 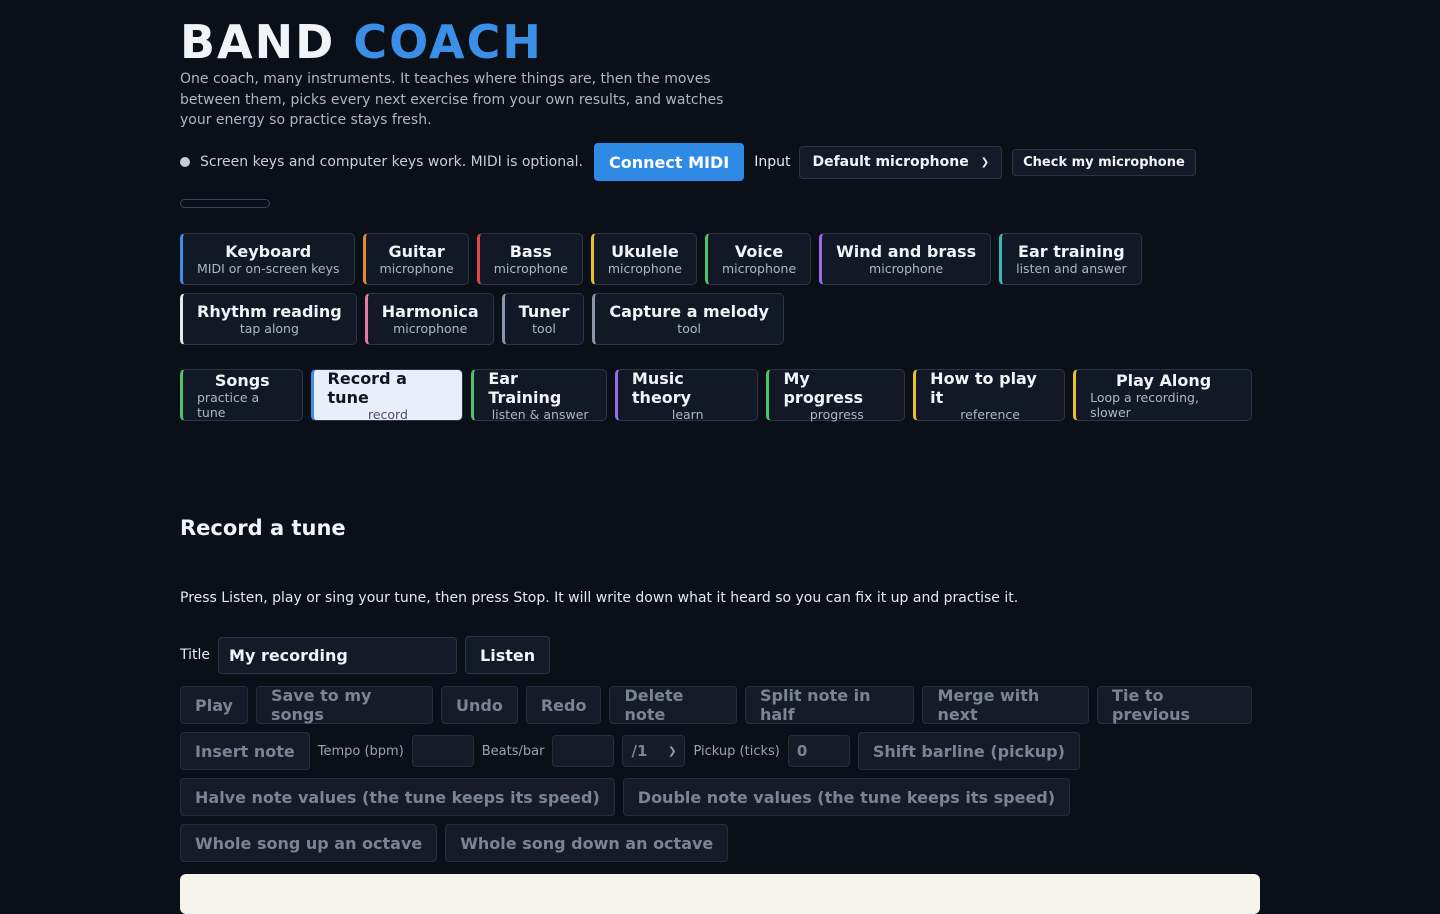 I want to click on midi-status-dot-icon, so click(x=185, y=162).